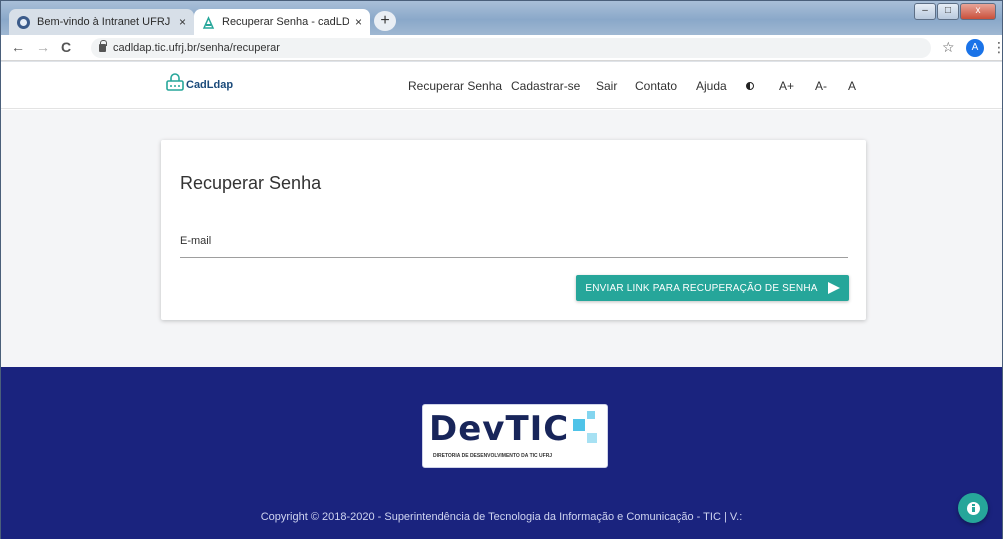 This screenshot has width=1003, height=539. I want to click on font-reset-button: A, so click(852, 85).